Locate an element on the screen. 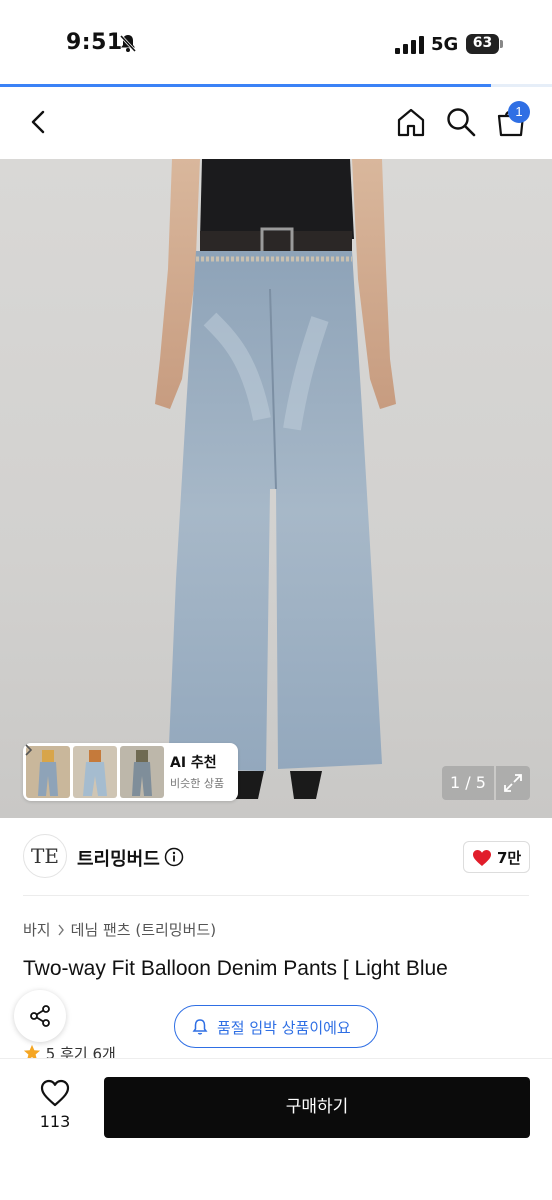  ai-recommend-widget: AI 추천 비슷한 상품 is located at coordinates (130, 772).